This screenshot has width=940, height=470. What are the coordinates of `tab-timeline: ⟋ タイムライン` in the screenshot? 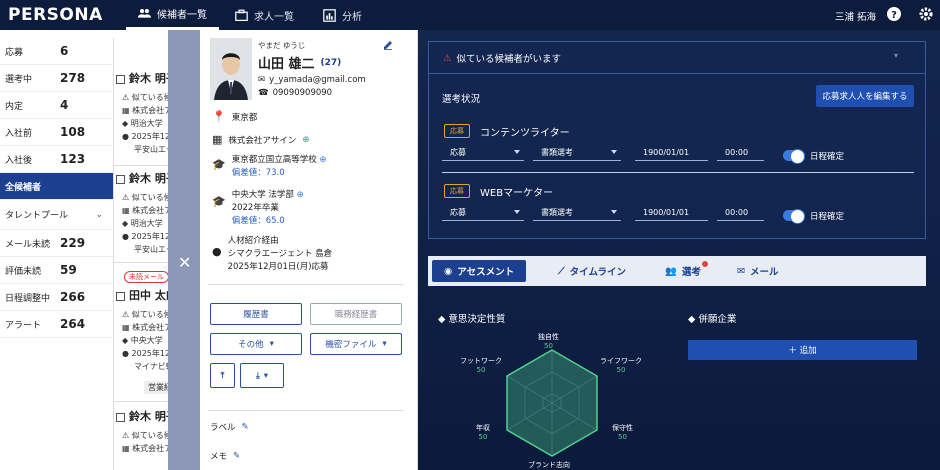 It's located at (592, 271).